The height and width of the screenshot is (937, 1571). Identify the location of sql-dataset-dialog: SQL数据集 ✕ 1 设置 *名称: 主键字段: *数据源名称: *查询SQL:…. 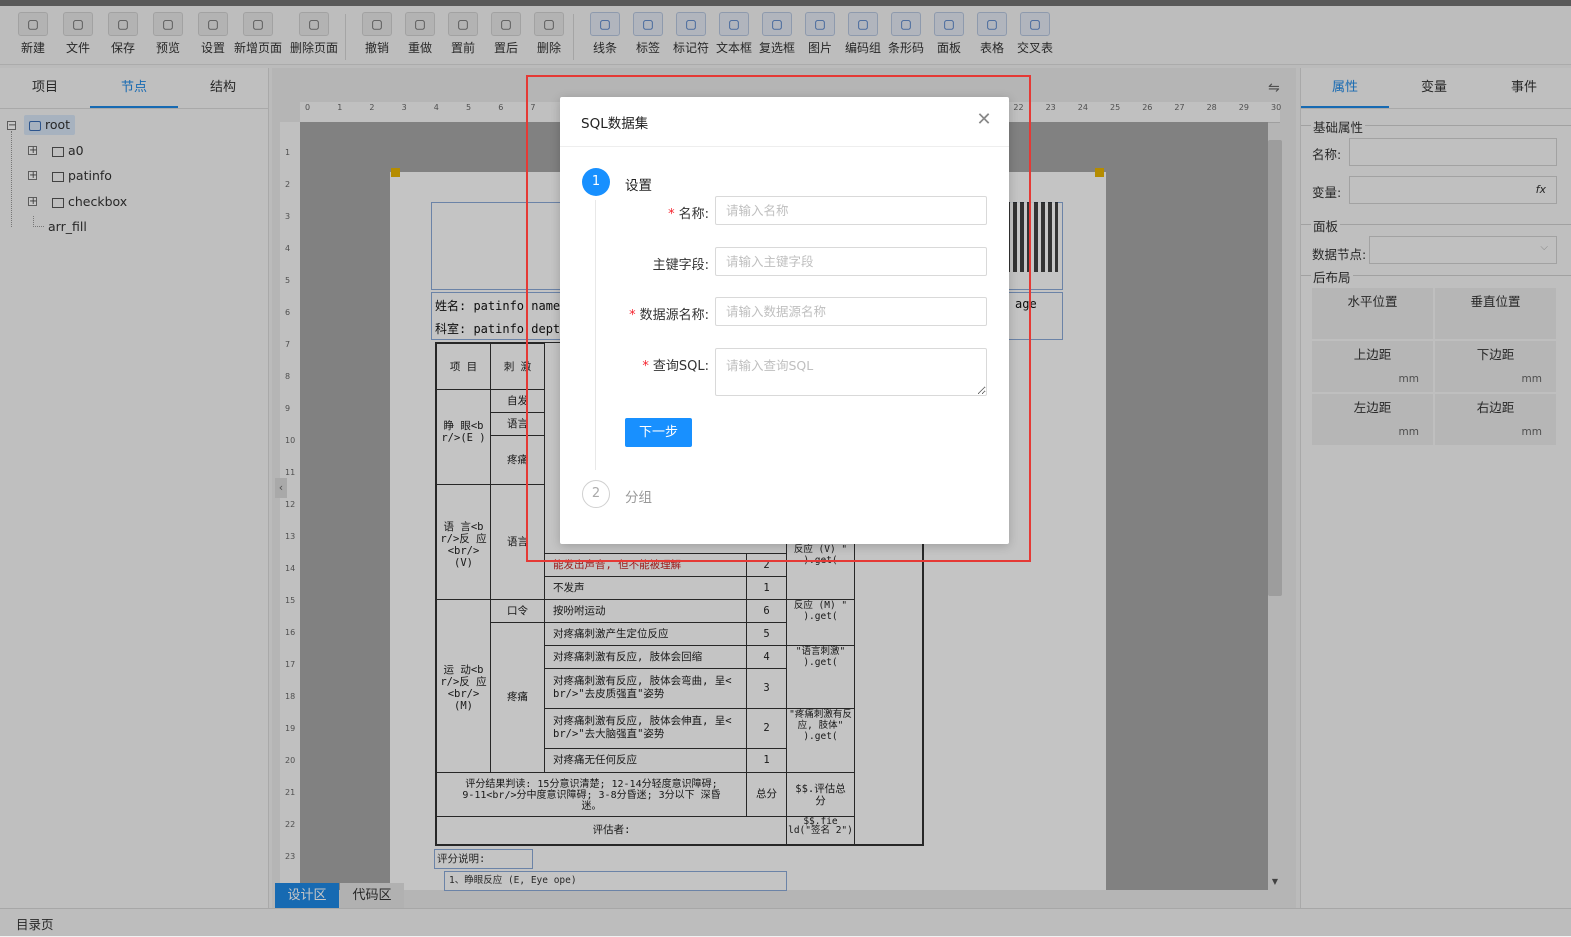
(784, 320).